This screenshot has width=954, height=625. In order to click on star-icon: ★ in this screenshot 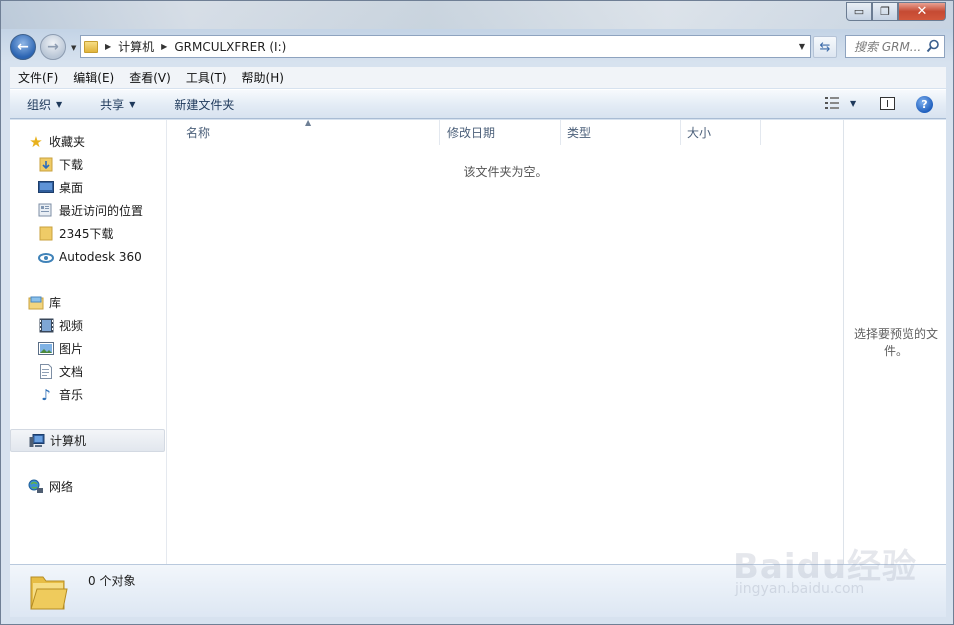, I will do `click(36, 141)`.